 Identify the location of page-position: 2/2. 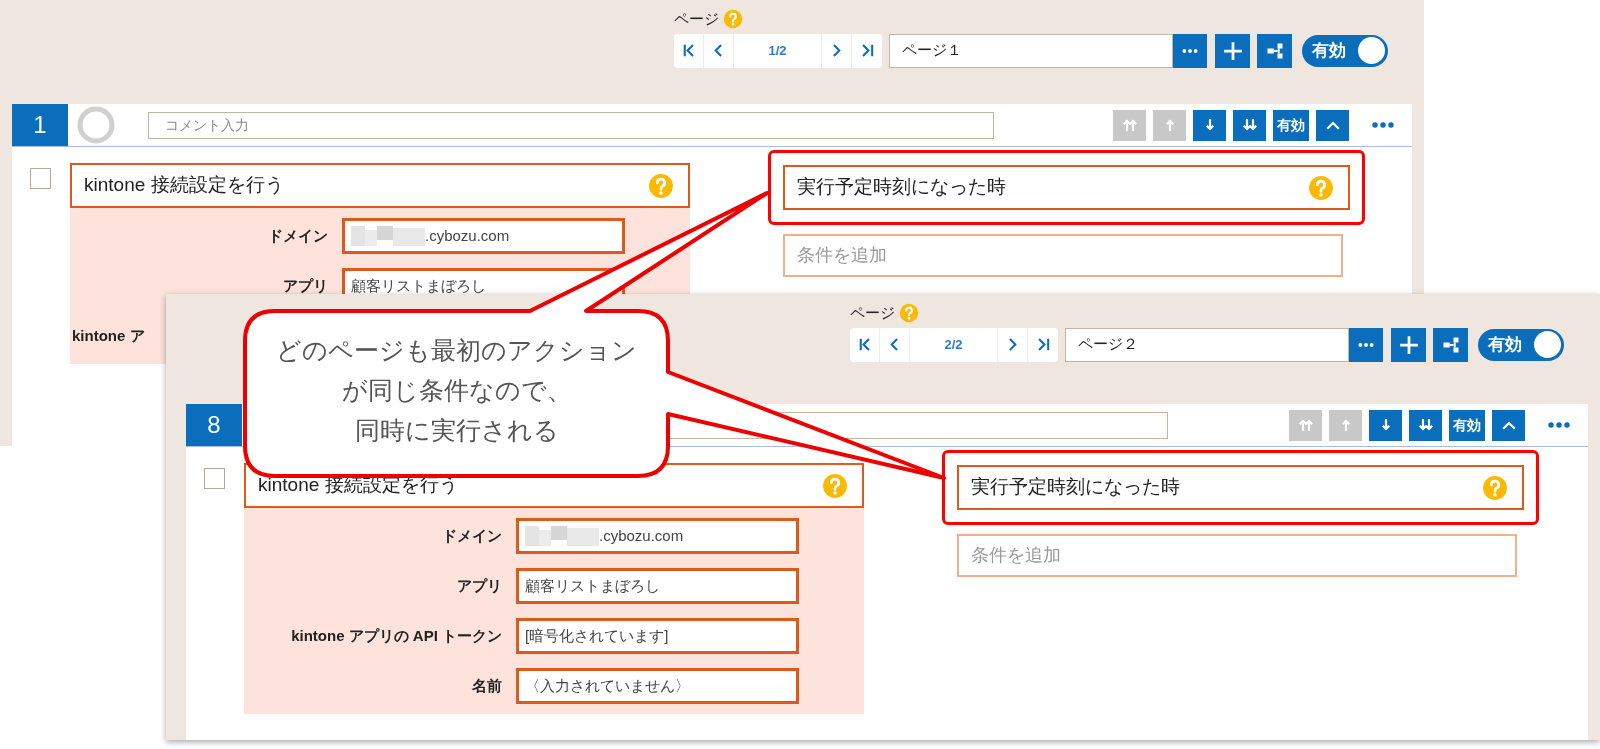
(954, 344).